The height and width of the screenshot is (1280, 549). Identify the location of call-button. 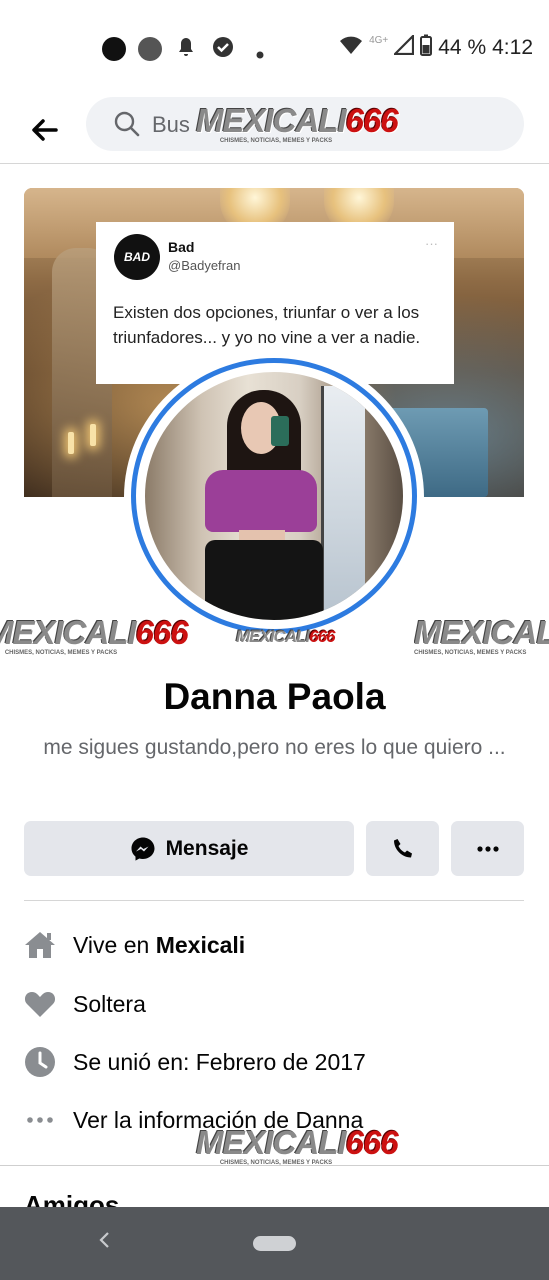
(402, 848).